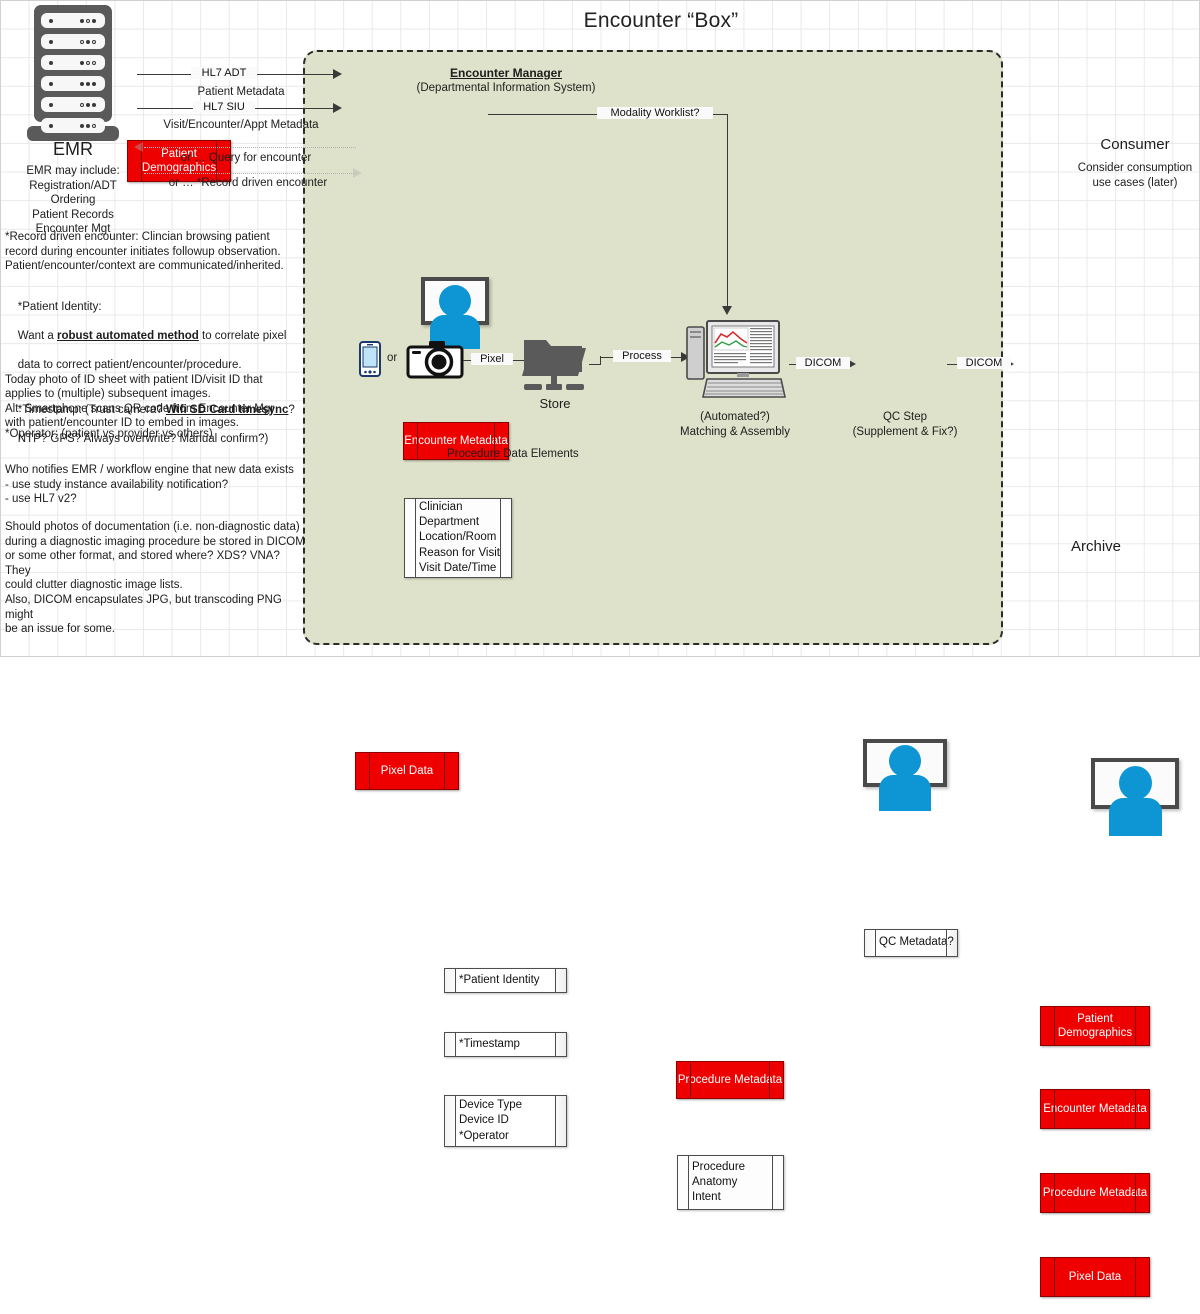  Describe the element at coordinates (59, 306) in the screenshot. I see `note-patient-identity-head: *Patient Identity:` at that location.